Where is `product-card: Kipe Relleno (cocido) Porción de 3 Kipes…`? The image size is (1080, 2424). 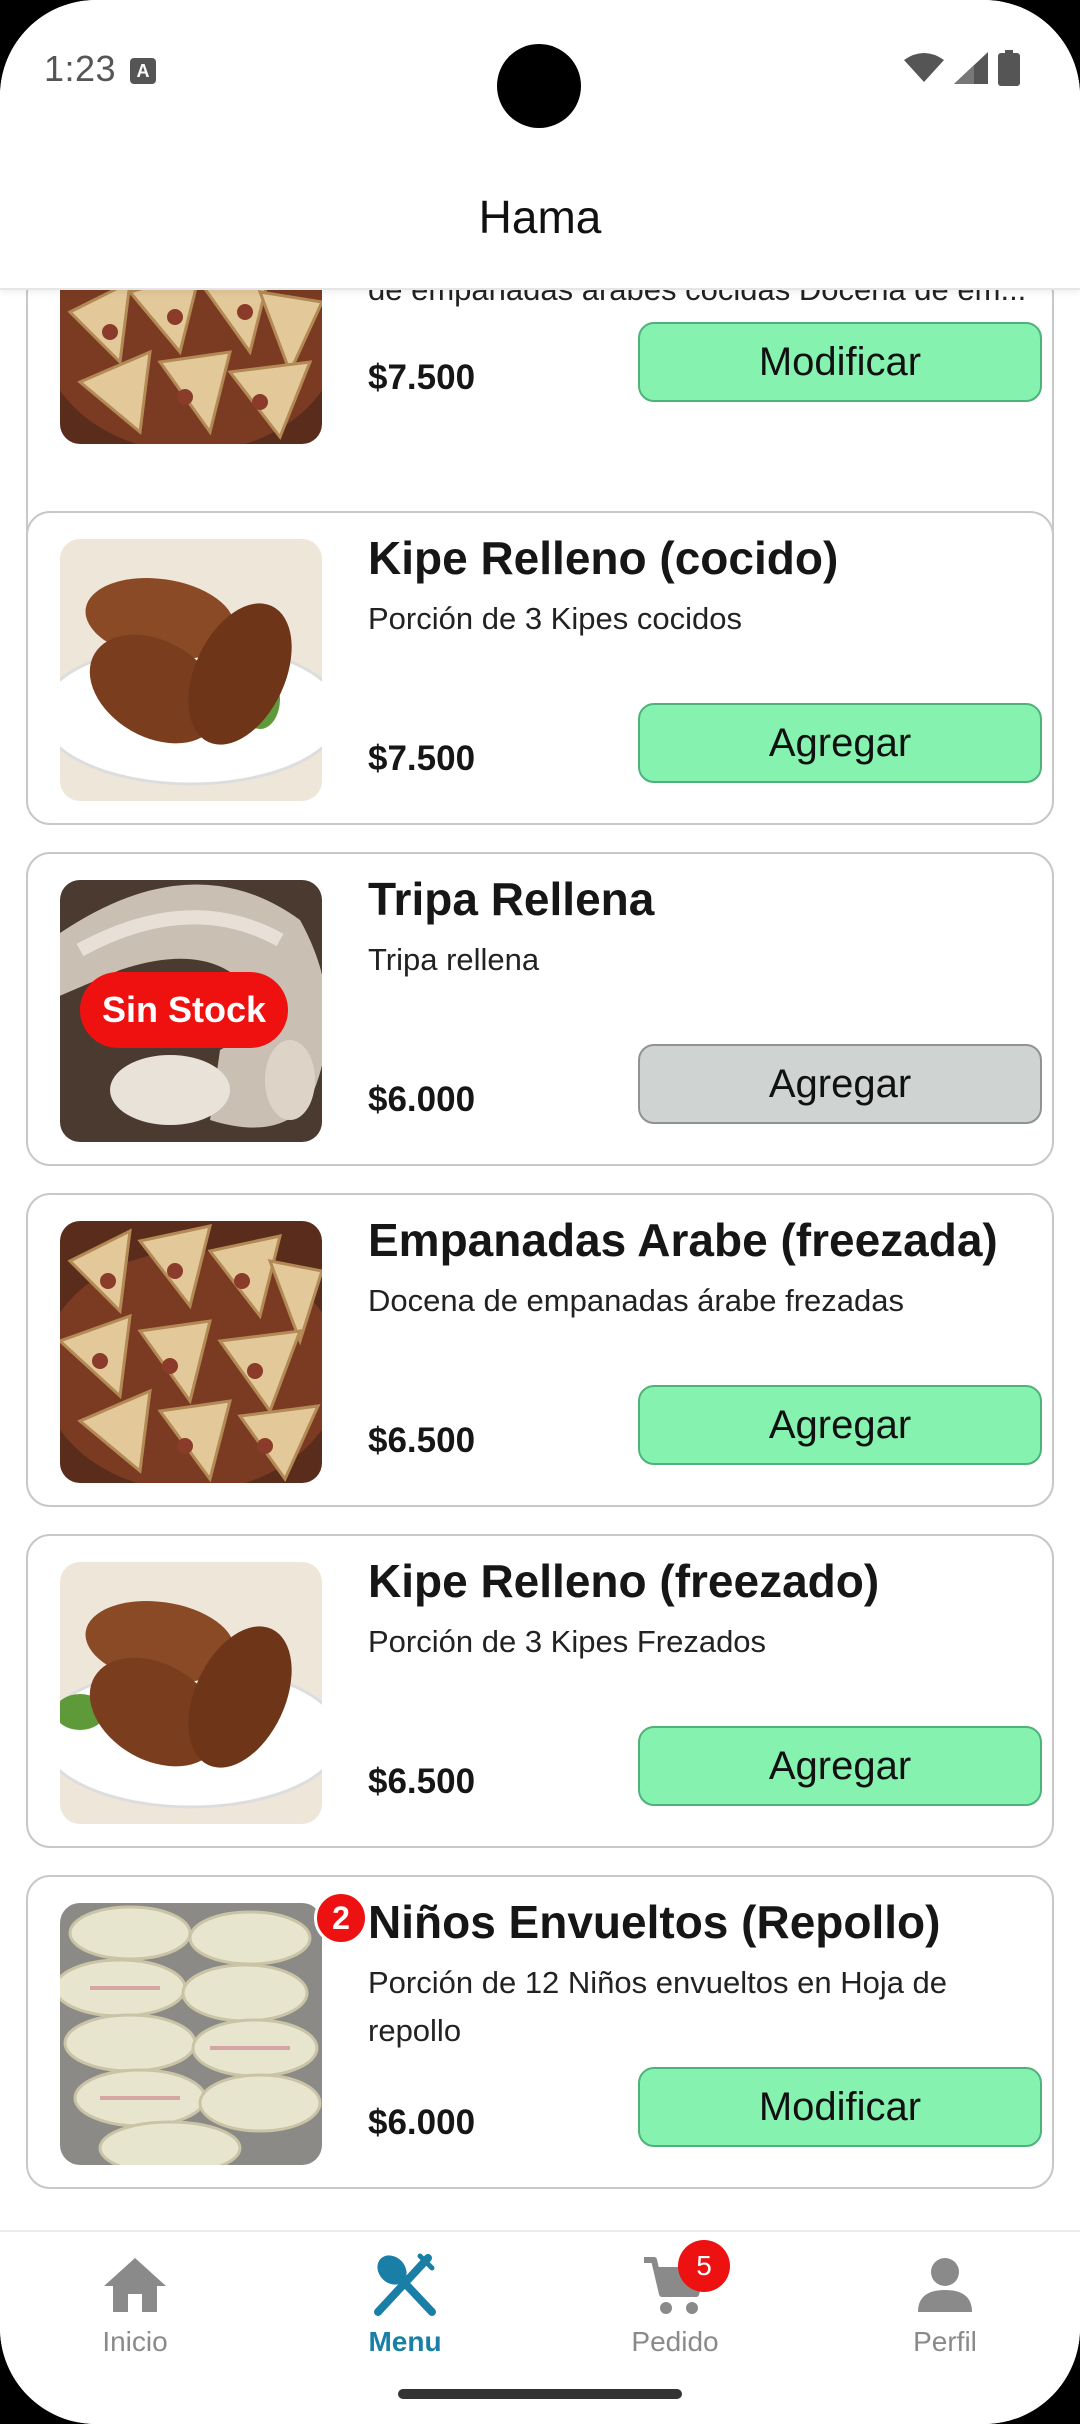 product-card: Kipe Relleno (cocido) Porción de 3 Kipes… is located at coordinates (540, 668).